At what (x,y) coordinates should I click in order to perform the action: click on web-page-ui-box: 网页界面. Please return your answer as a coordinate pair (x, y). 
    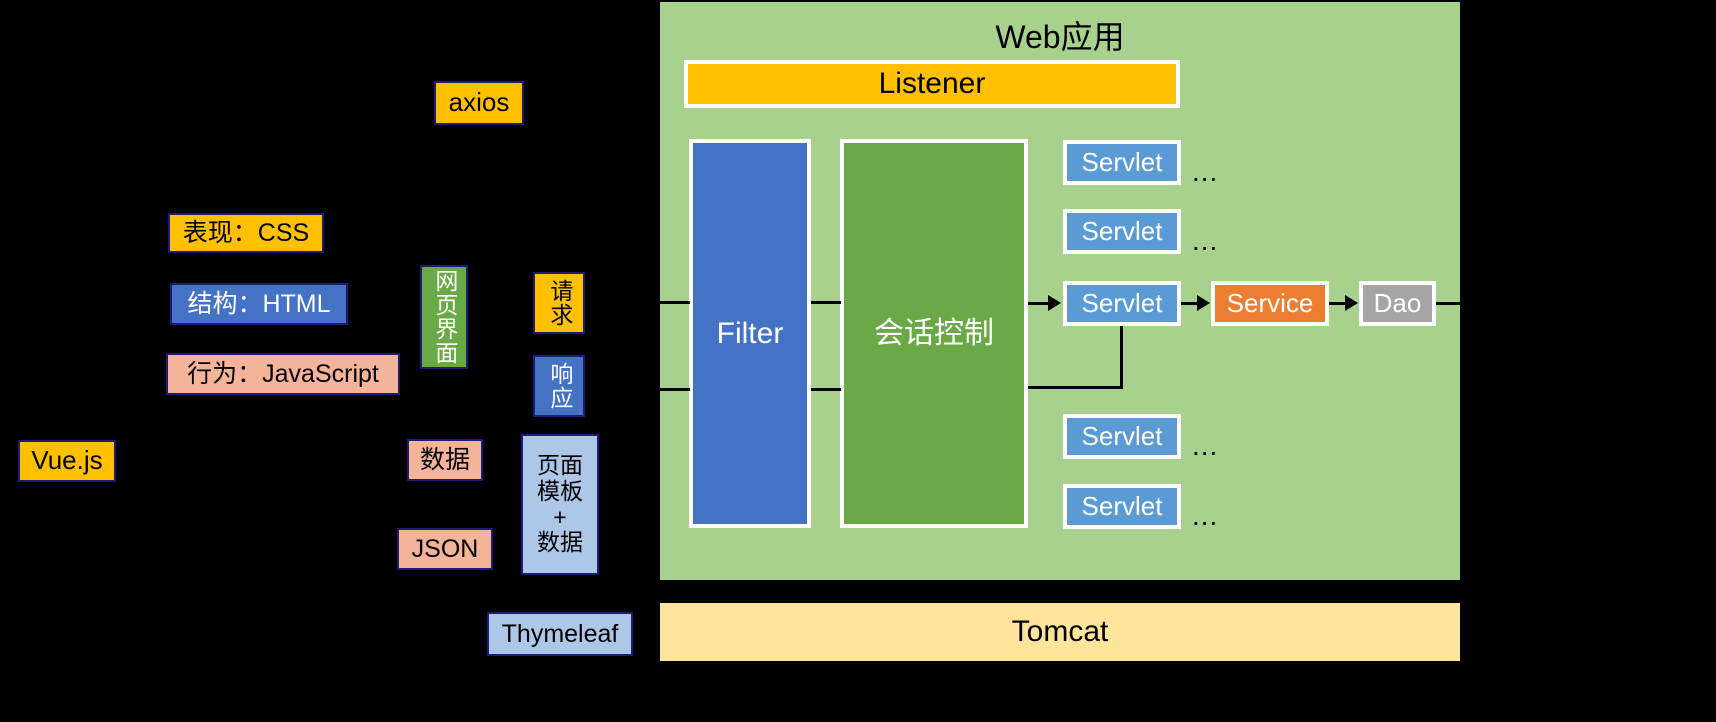
    Looking at the image, I should click on (444, 317).